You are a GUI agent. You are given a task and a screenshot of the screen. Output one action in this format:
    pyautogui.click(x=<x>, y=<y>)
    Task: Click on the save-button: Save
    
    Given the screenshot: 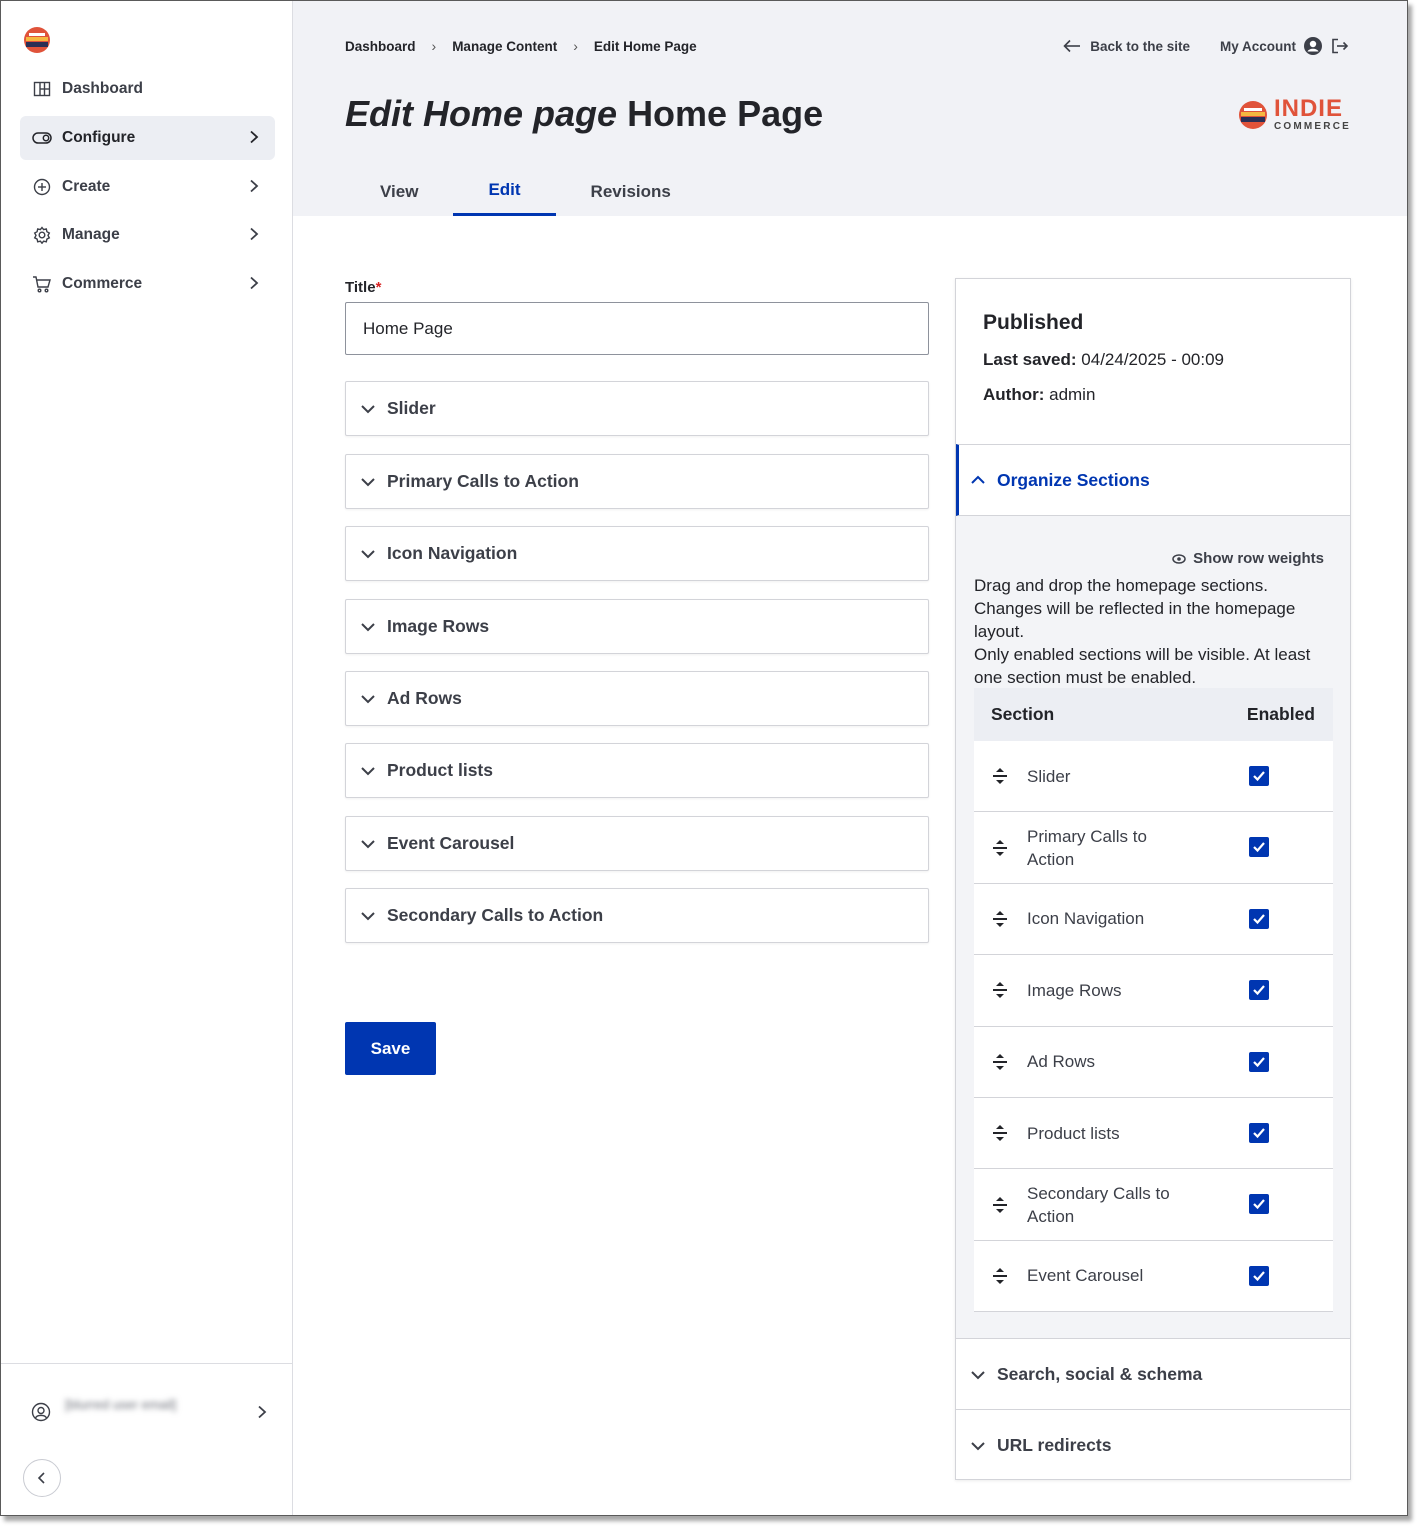 What is the action you would take?
    pyautogui.click(x=390, y=1048)
    